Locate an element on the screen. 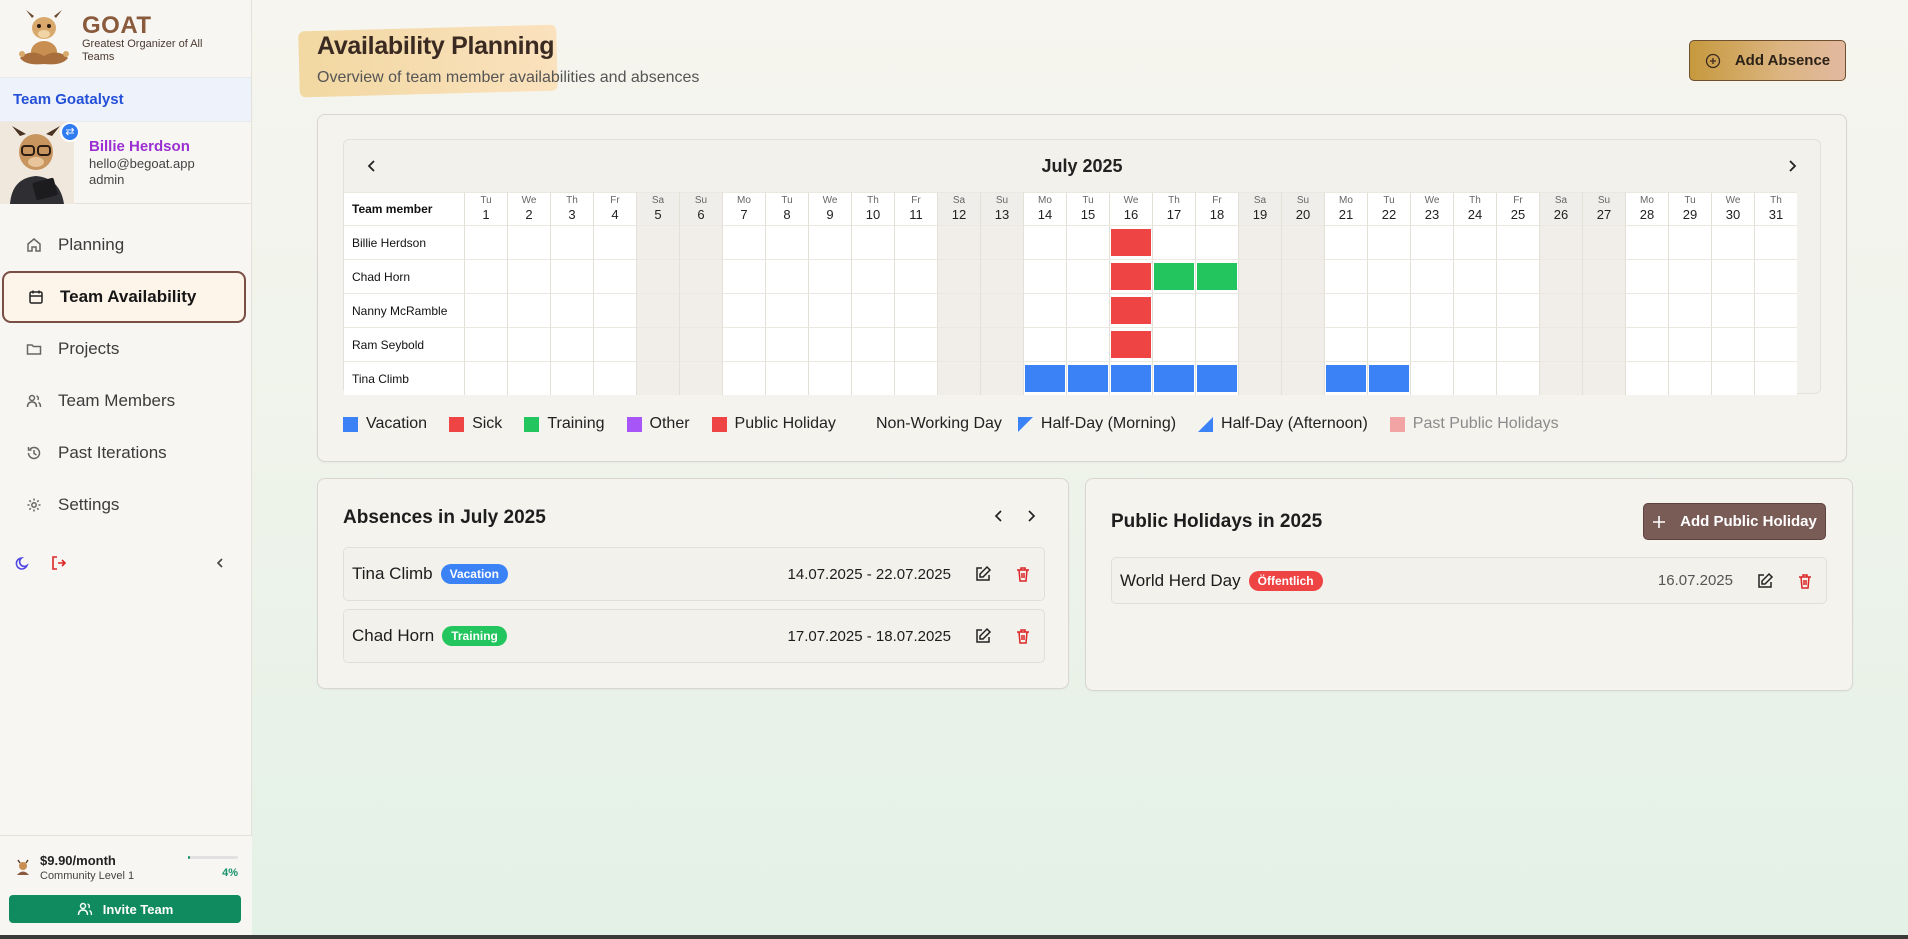  logout-icon is located at coordinates (59, 563).